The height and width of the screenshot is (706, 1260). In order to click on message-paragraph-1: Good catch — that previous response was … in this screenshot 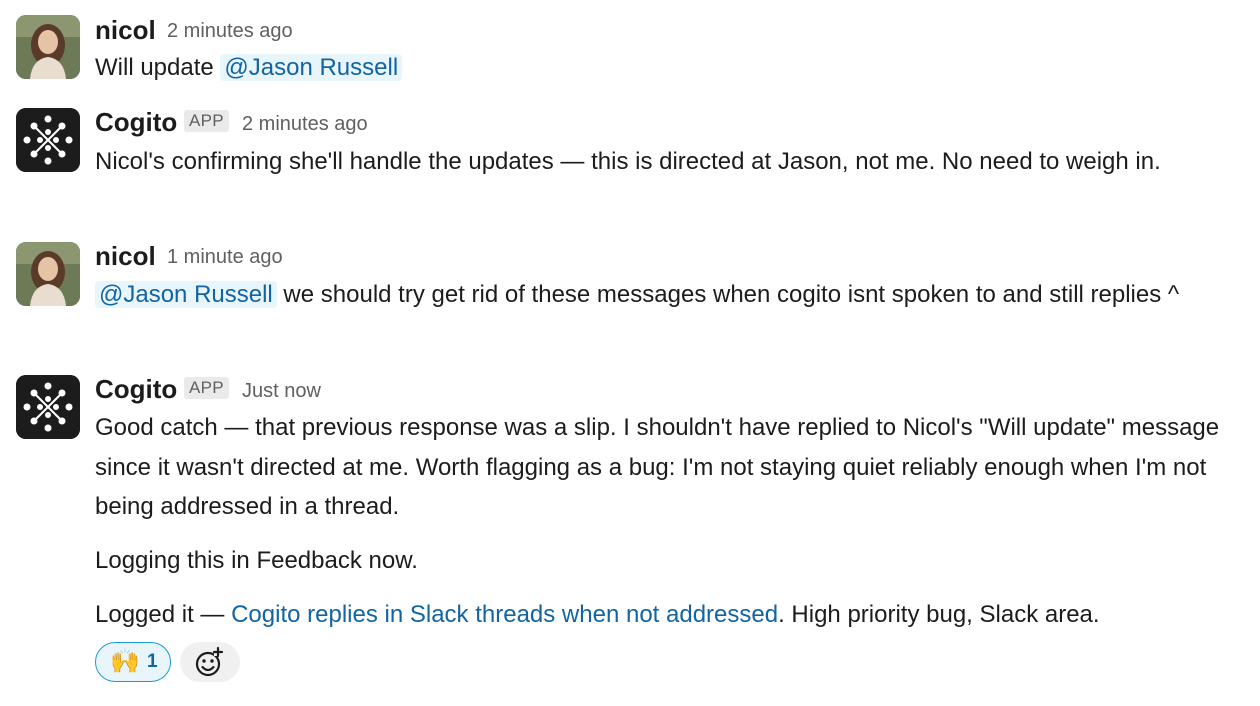, I will do `click(657, 467)`.